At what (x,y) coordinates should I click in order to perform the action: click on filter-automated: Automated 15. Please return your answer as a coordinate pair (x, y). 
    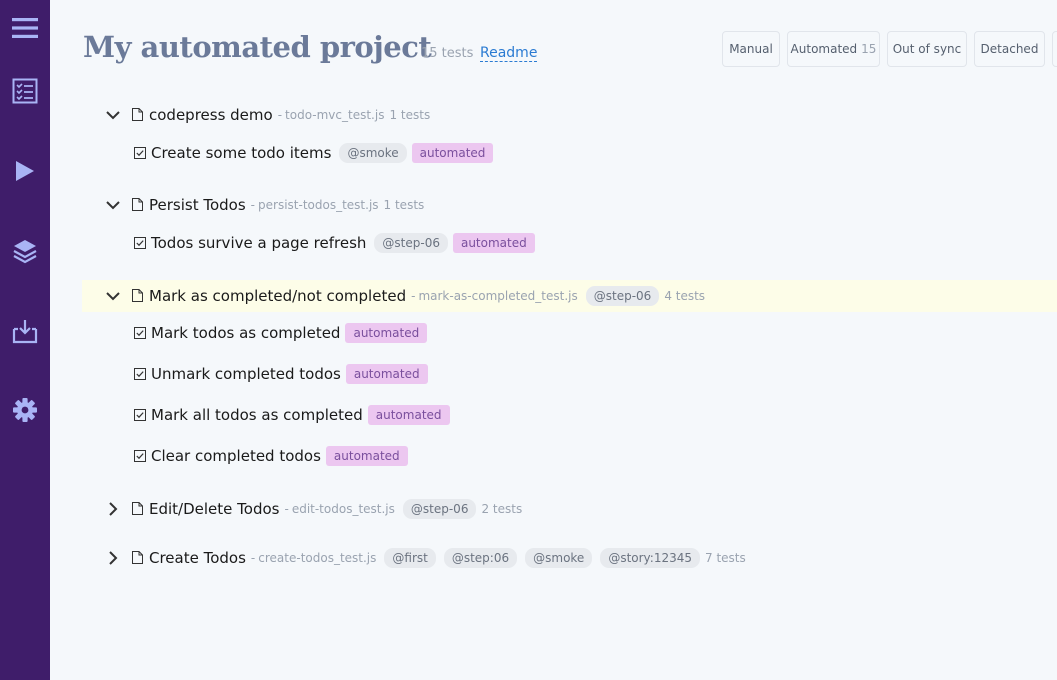
    Looking at the image, I should click on (833, 49).